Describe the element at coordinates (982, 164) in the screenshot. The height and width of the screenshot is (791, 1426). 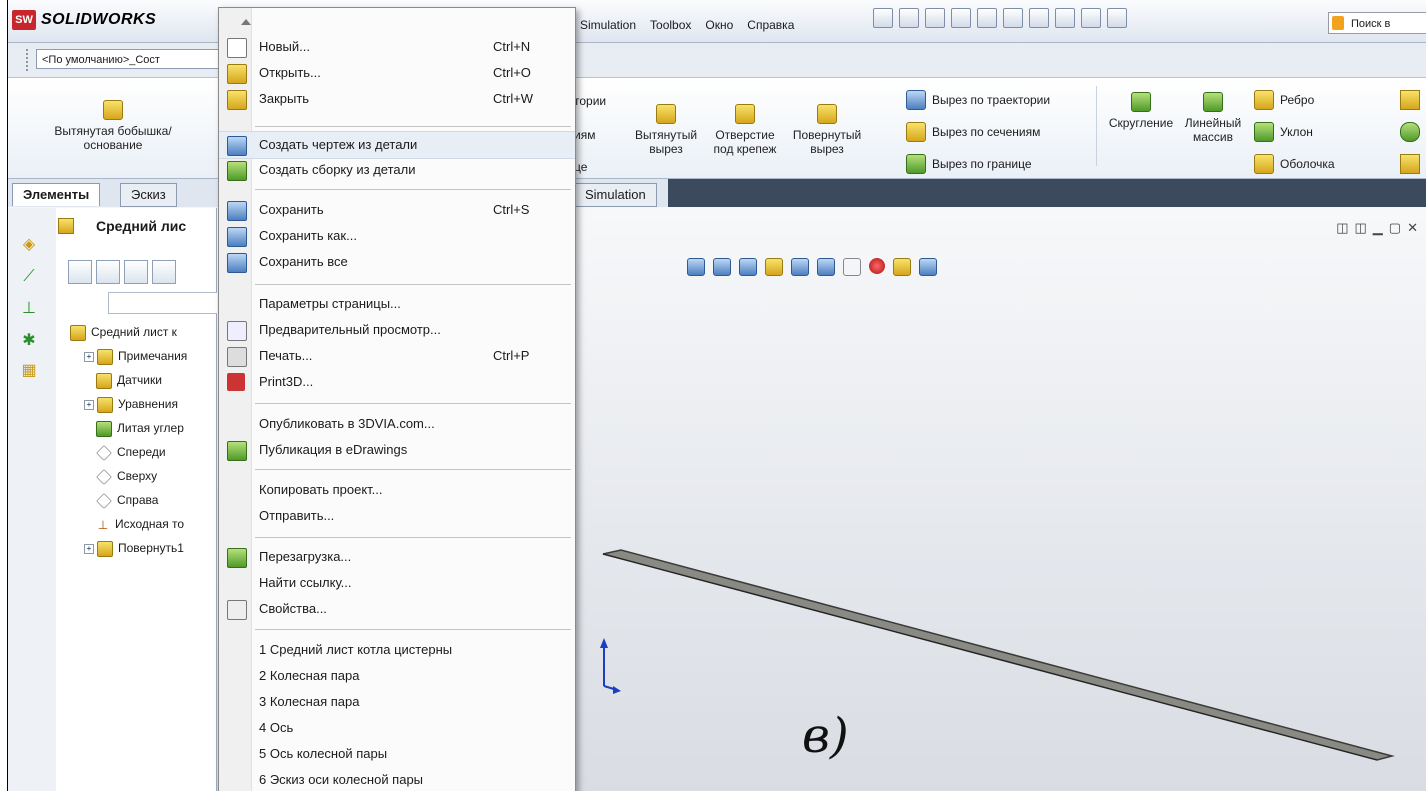
I see `boundary-cut-label: Вырез по границе` at that location.